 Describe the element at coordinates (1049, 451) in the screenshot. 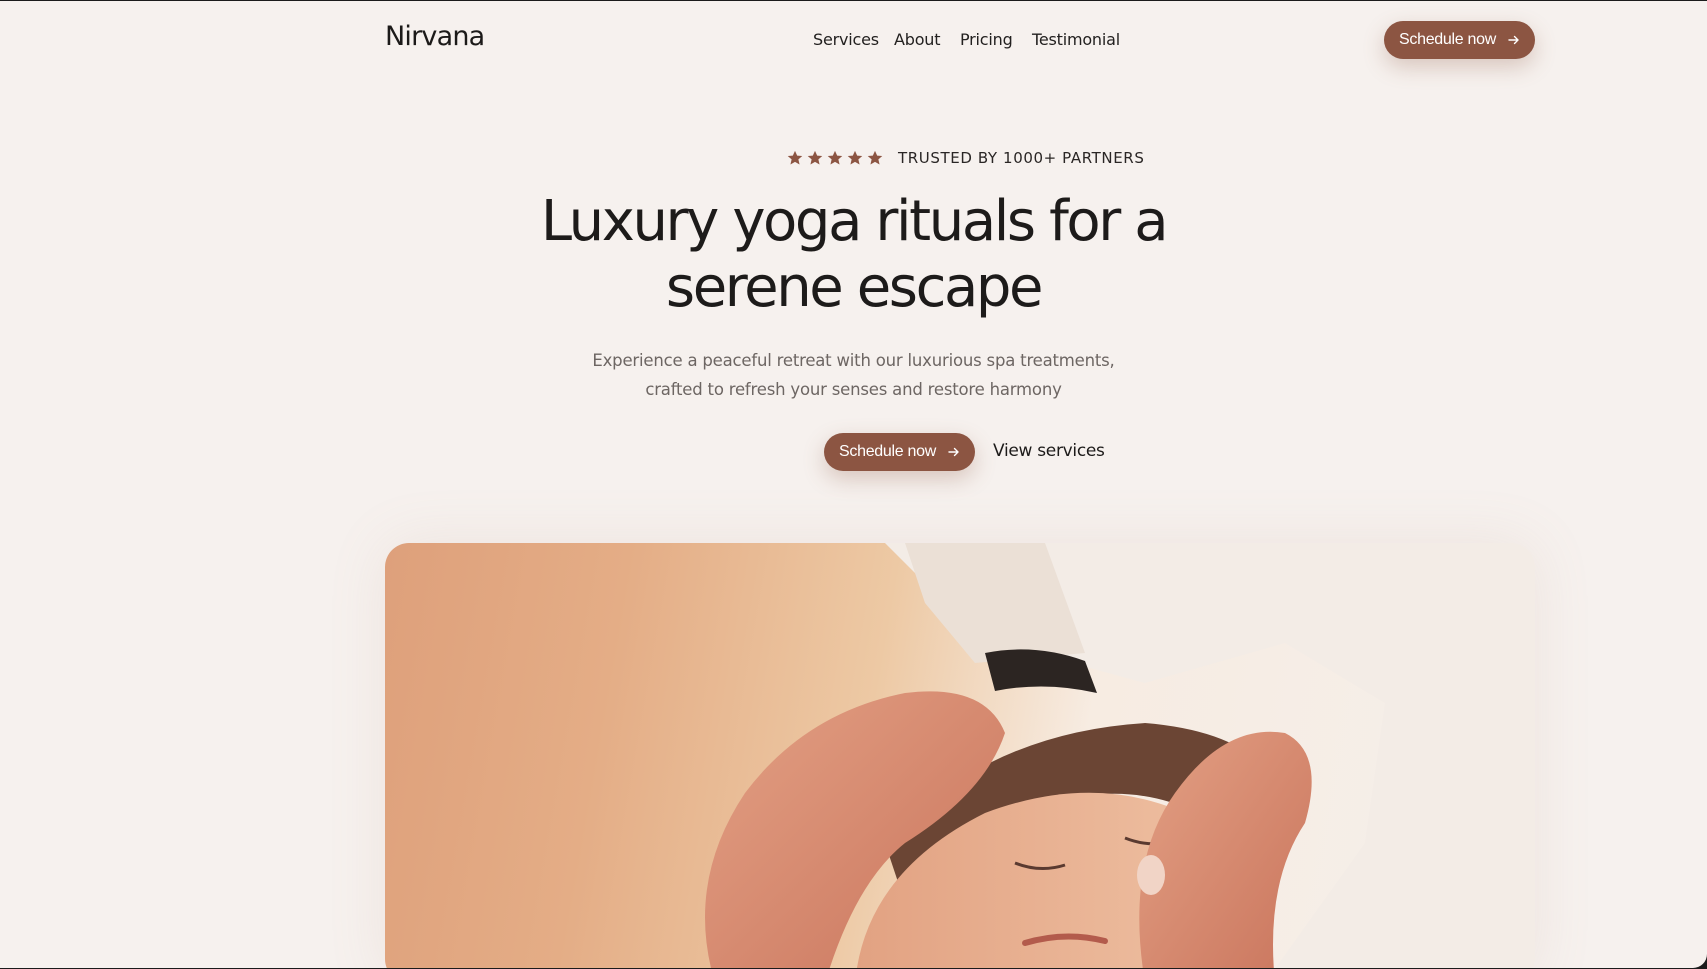

I see `view-services-link: View services` at that location.